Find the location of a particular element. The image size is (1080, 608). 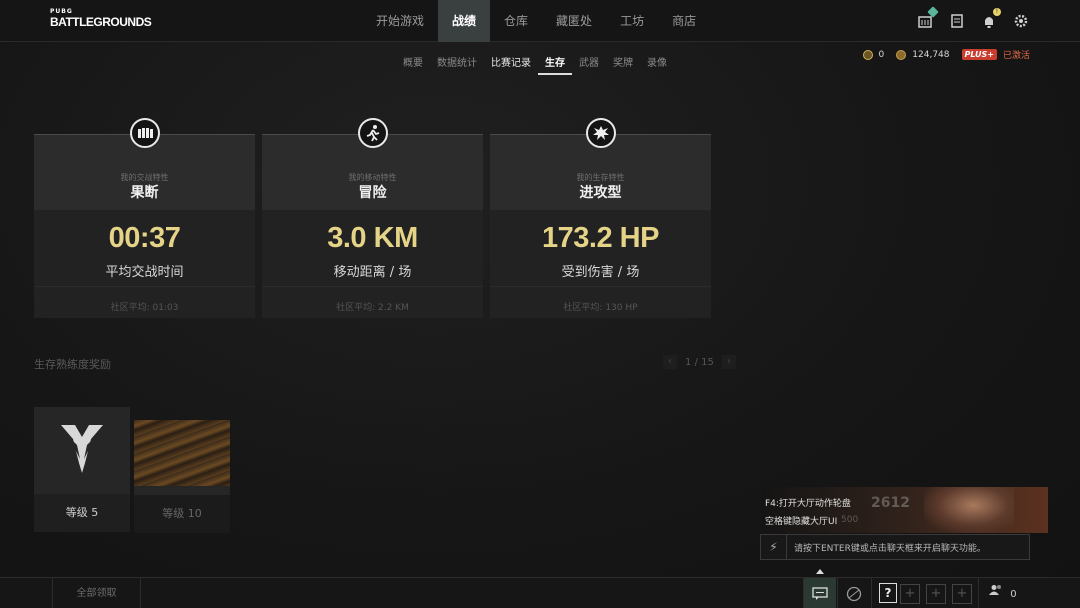

nav-stash: 藏匿处 is located at coordinates (574, 21).